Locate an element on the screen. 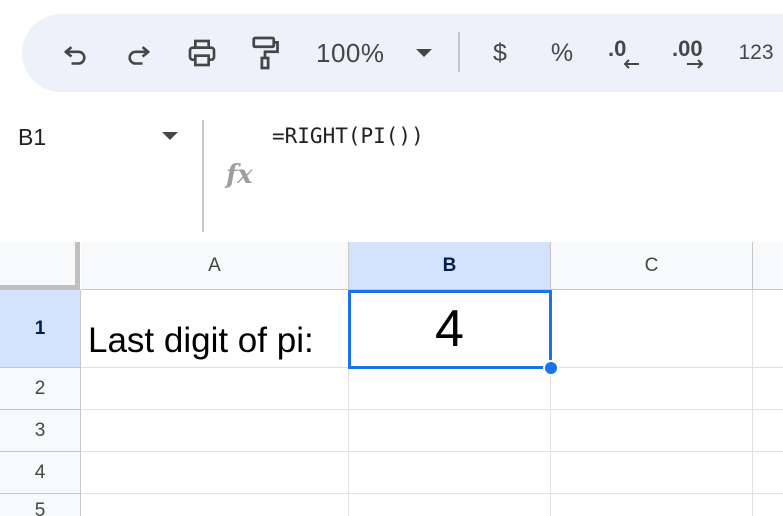 The height and width of the screenshot is (516, 783). arrow-right-icon is located at coordinates (695, 64).